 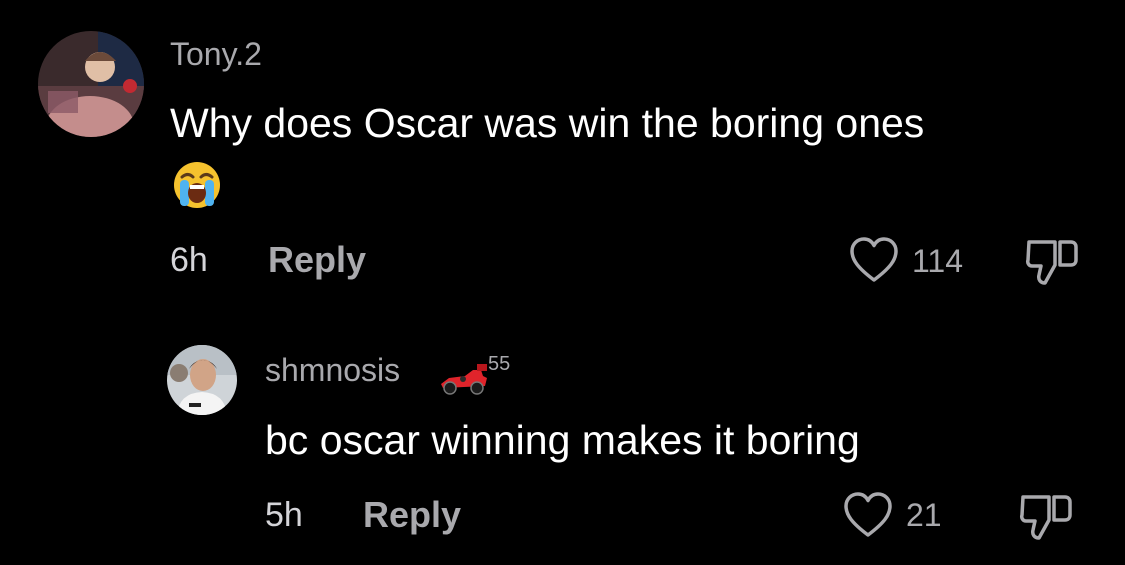 I want to click on like-button, so click(x=874, y=260).